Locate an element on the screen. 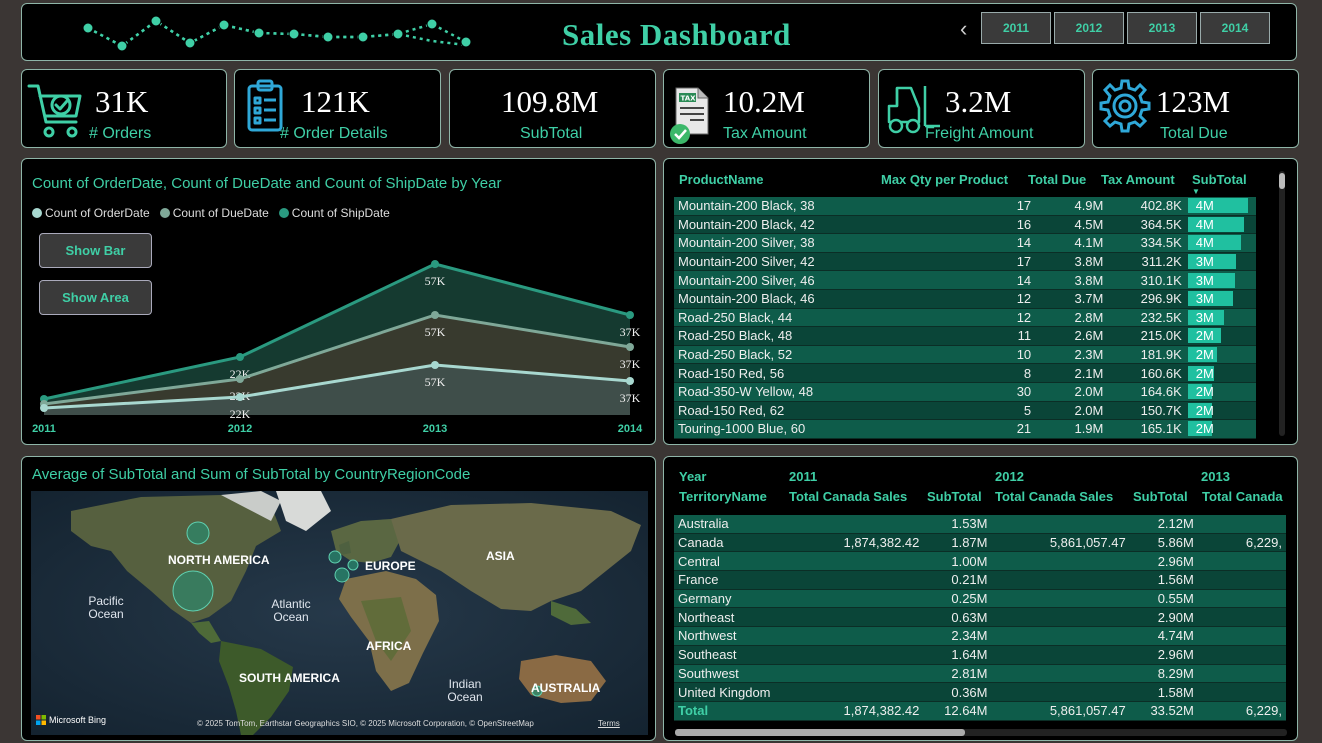 This screenshot has height=743, width=1322. map-terms-link: Terms is located at coordinates (609, 723).